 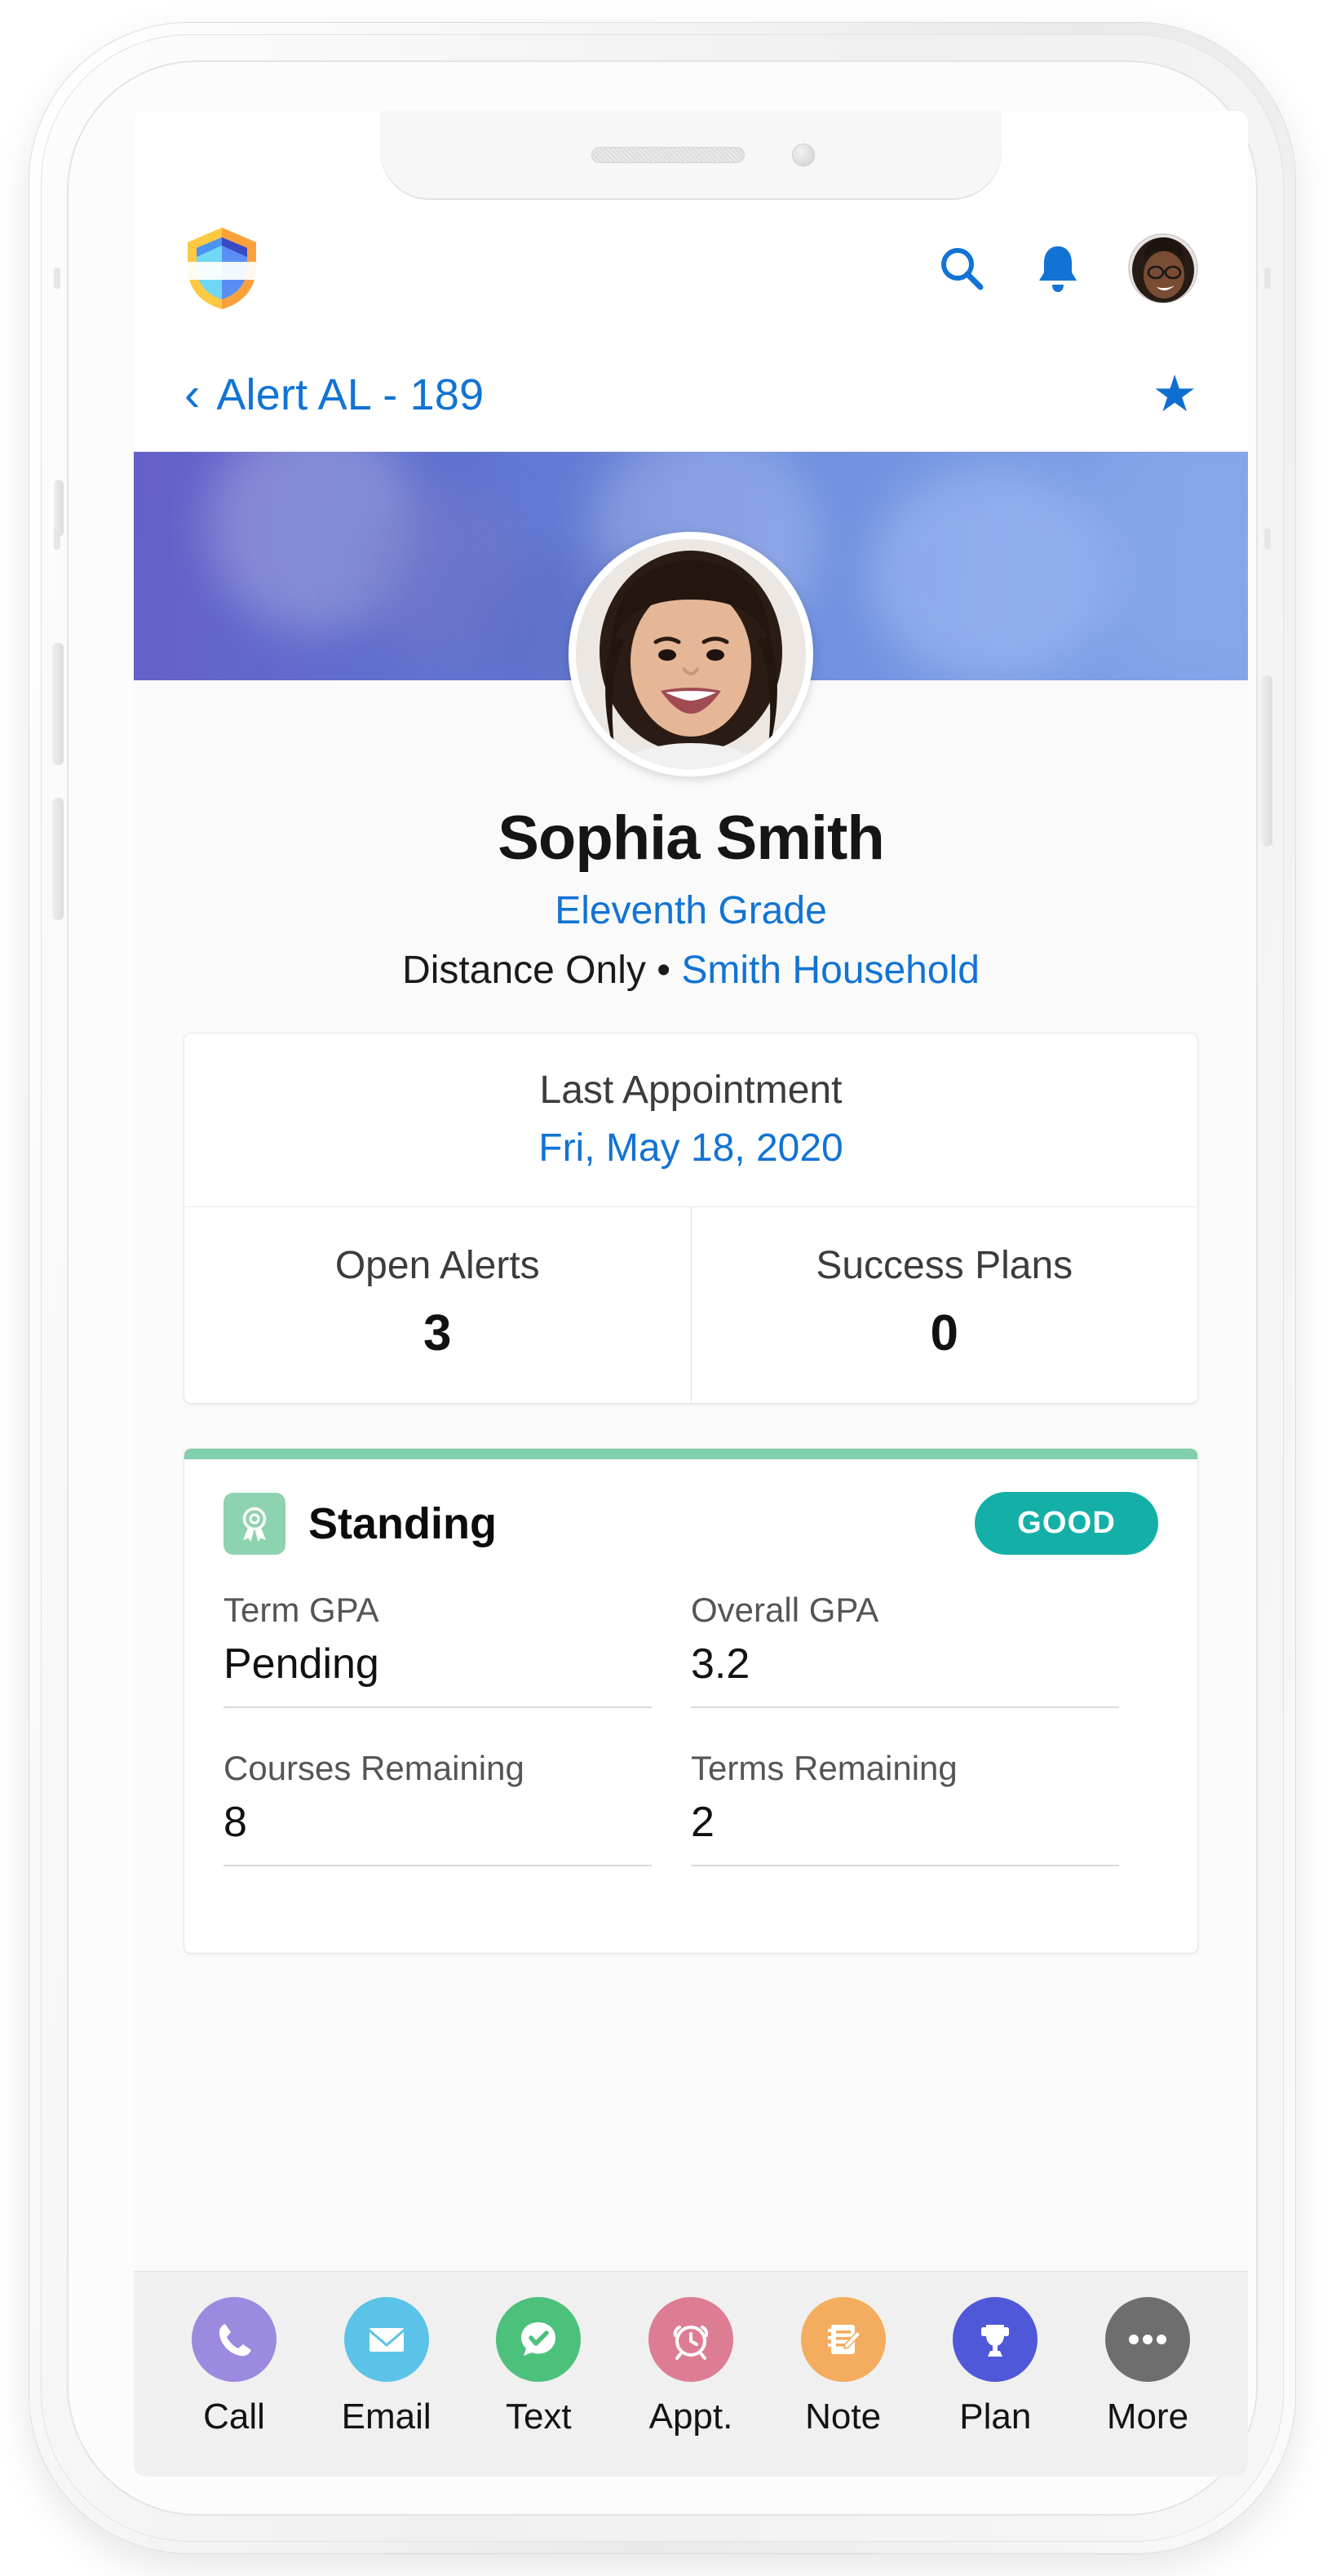 I want to click on field-term-gpa: Term GPA Pending, so click(x=457, y=1649).